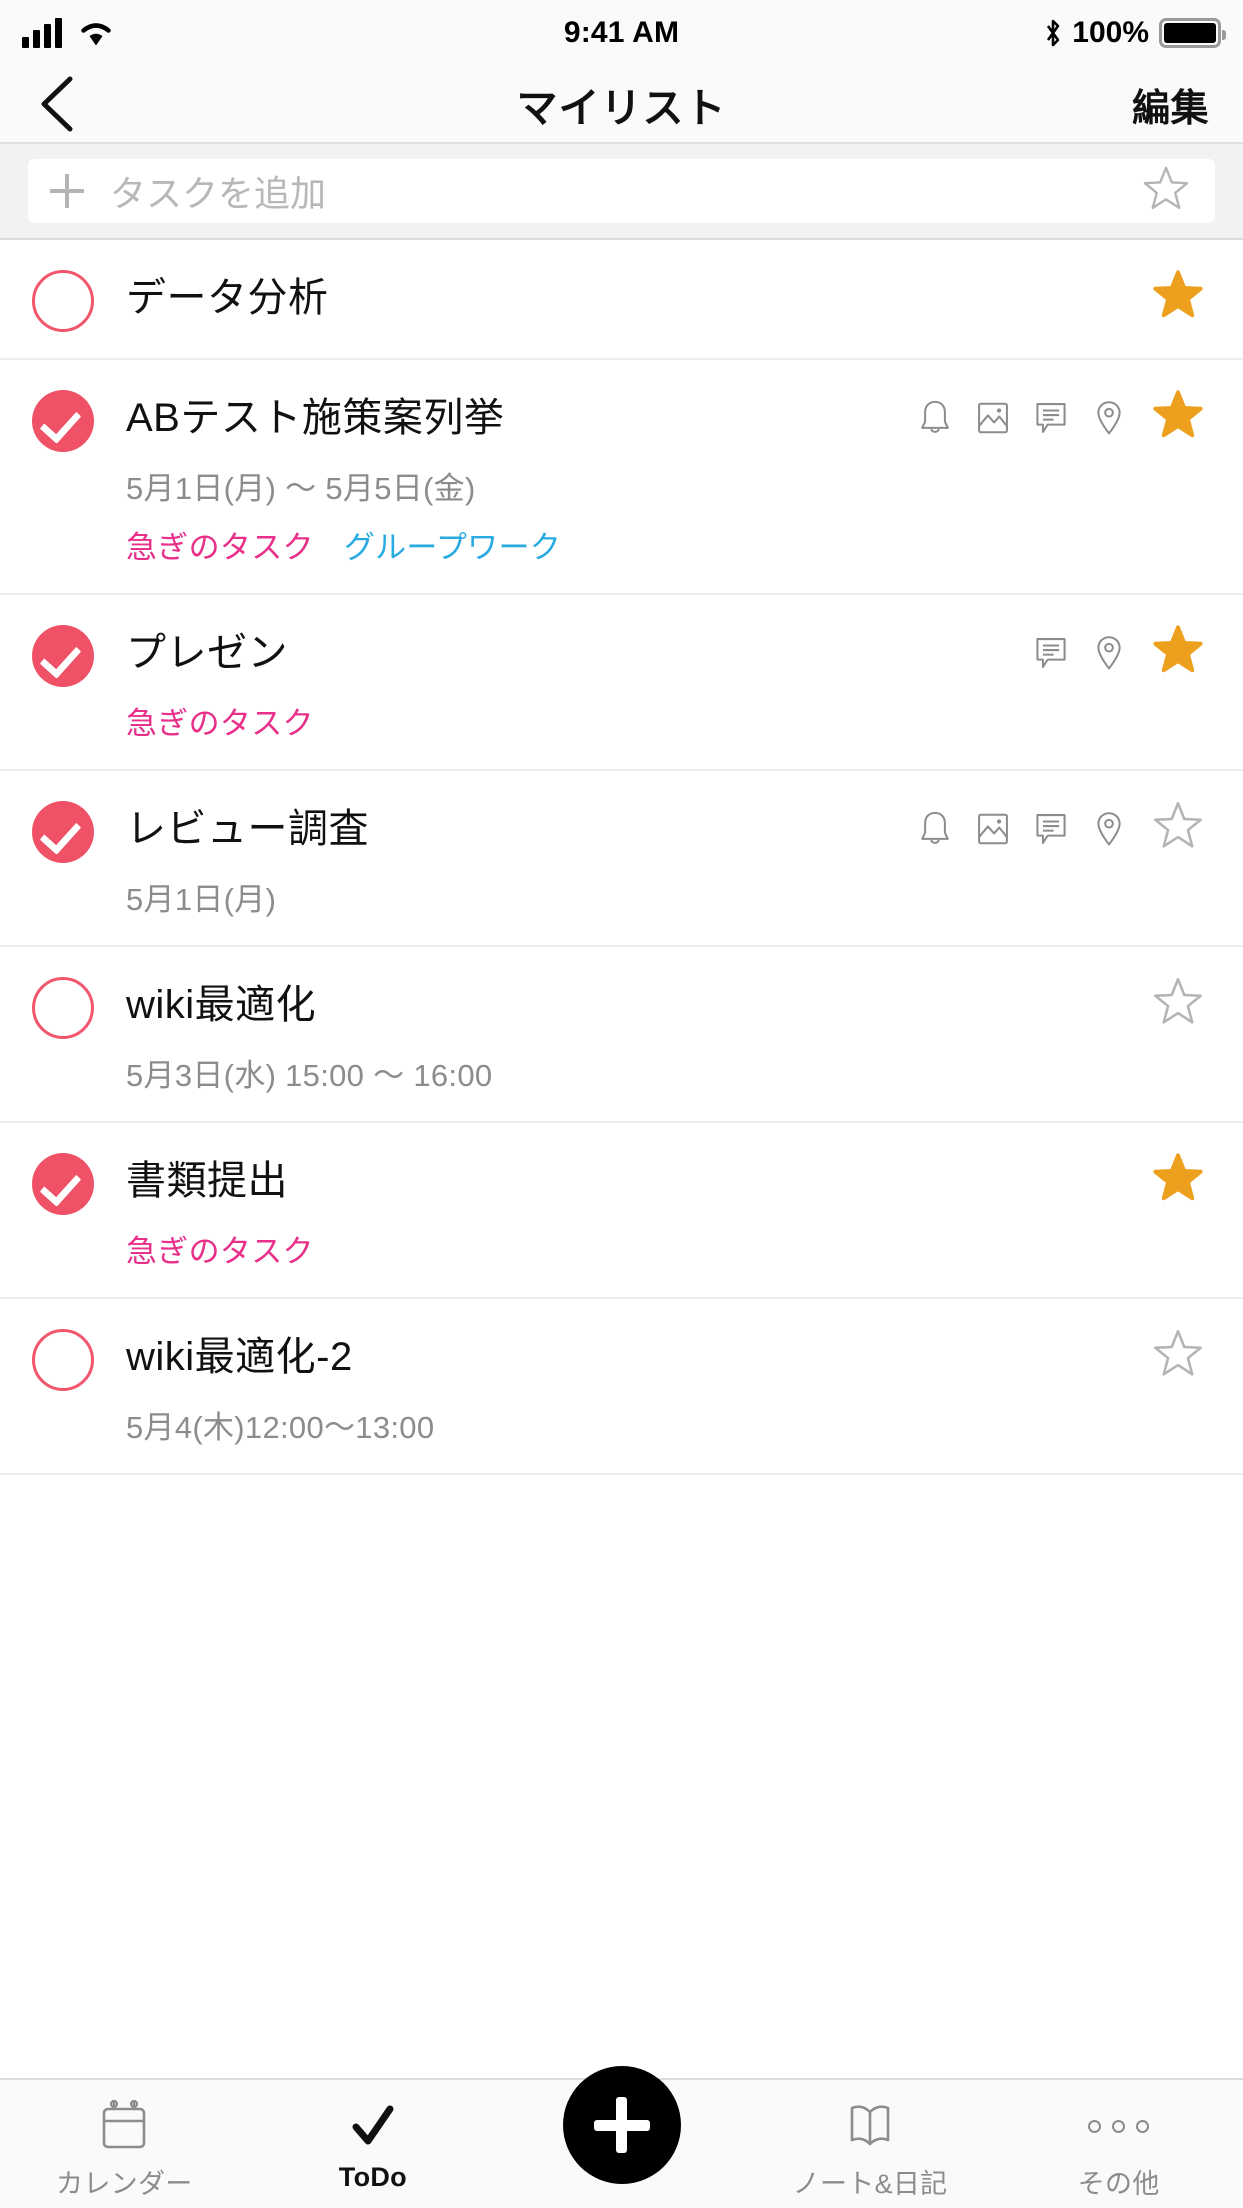  I want to click on task-body: wiki最適化 5月3日(水) 15:00 〜 16:00, so click(651, 1034).